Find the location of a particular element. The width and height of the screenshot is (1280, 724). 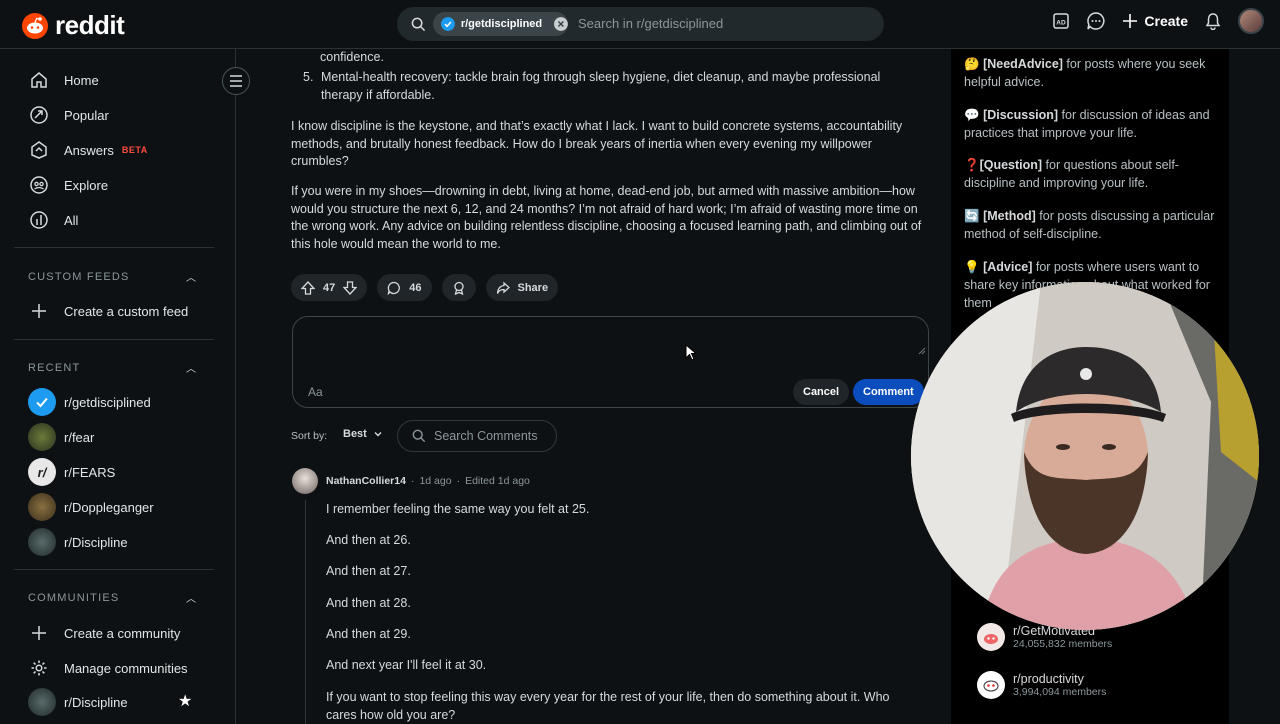

thread-line is located at coordinates (305, 612).